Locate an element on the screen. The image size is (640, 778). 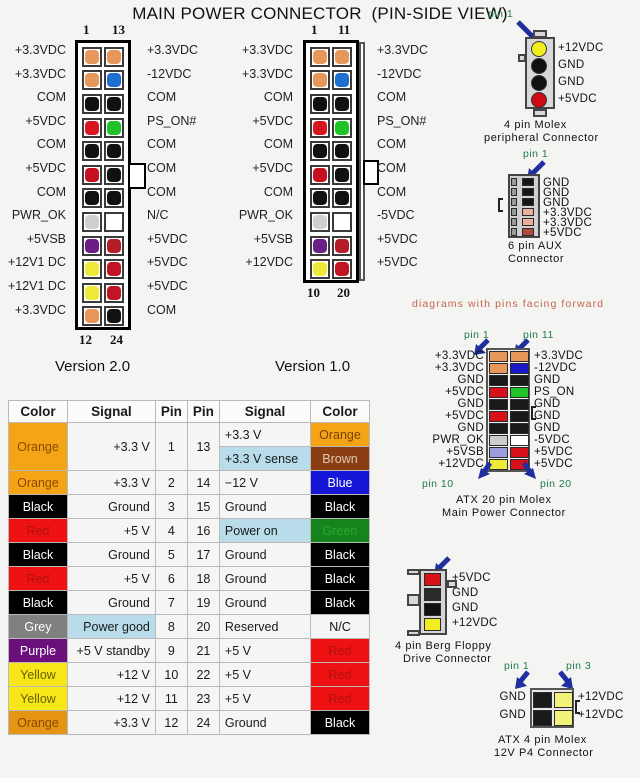
cell-color-left: Yellow is located at coordinates (38, 698).